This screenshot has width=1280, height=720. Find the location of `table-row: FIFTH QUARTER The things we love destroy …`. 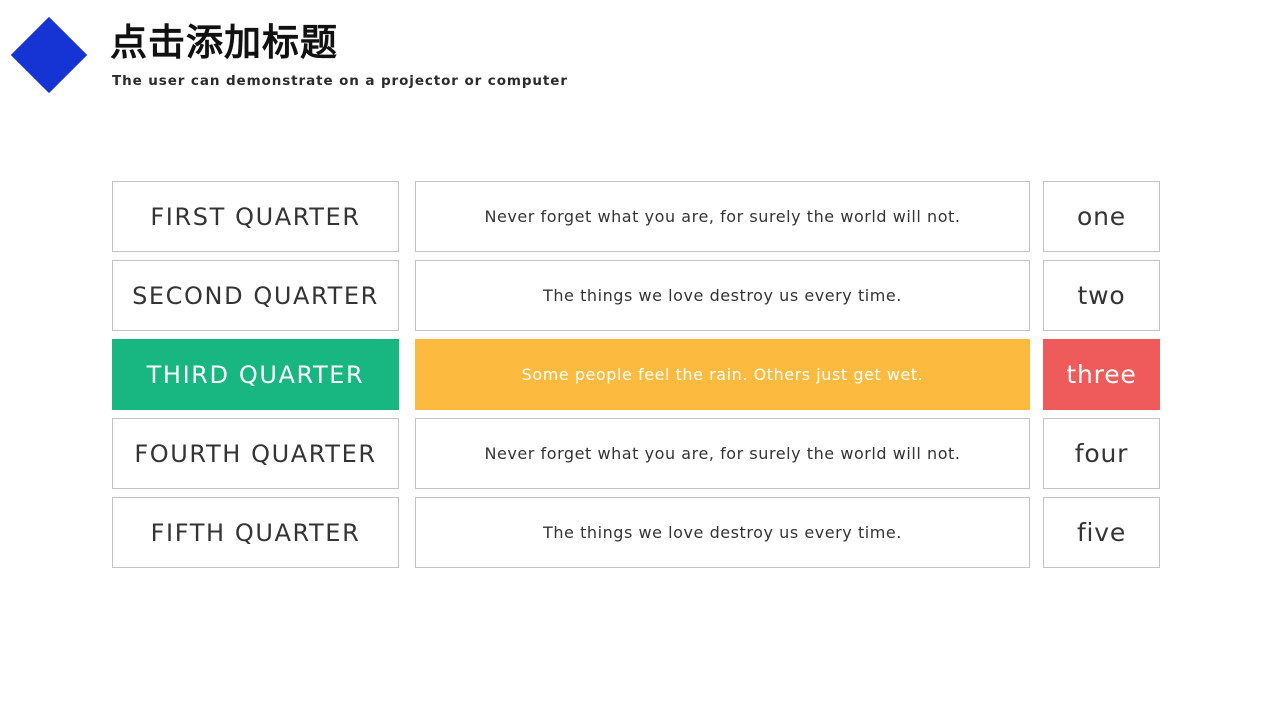

table-row: FIFTH QUARTER The things we love destroy … is located at coordinates (636, 532).